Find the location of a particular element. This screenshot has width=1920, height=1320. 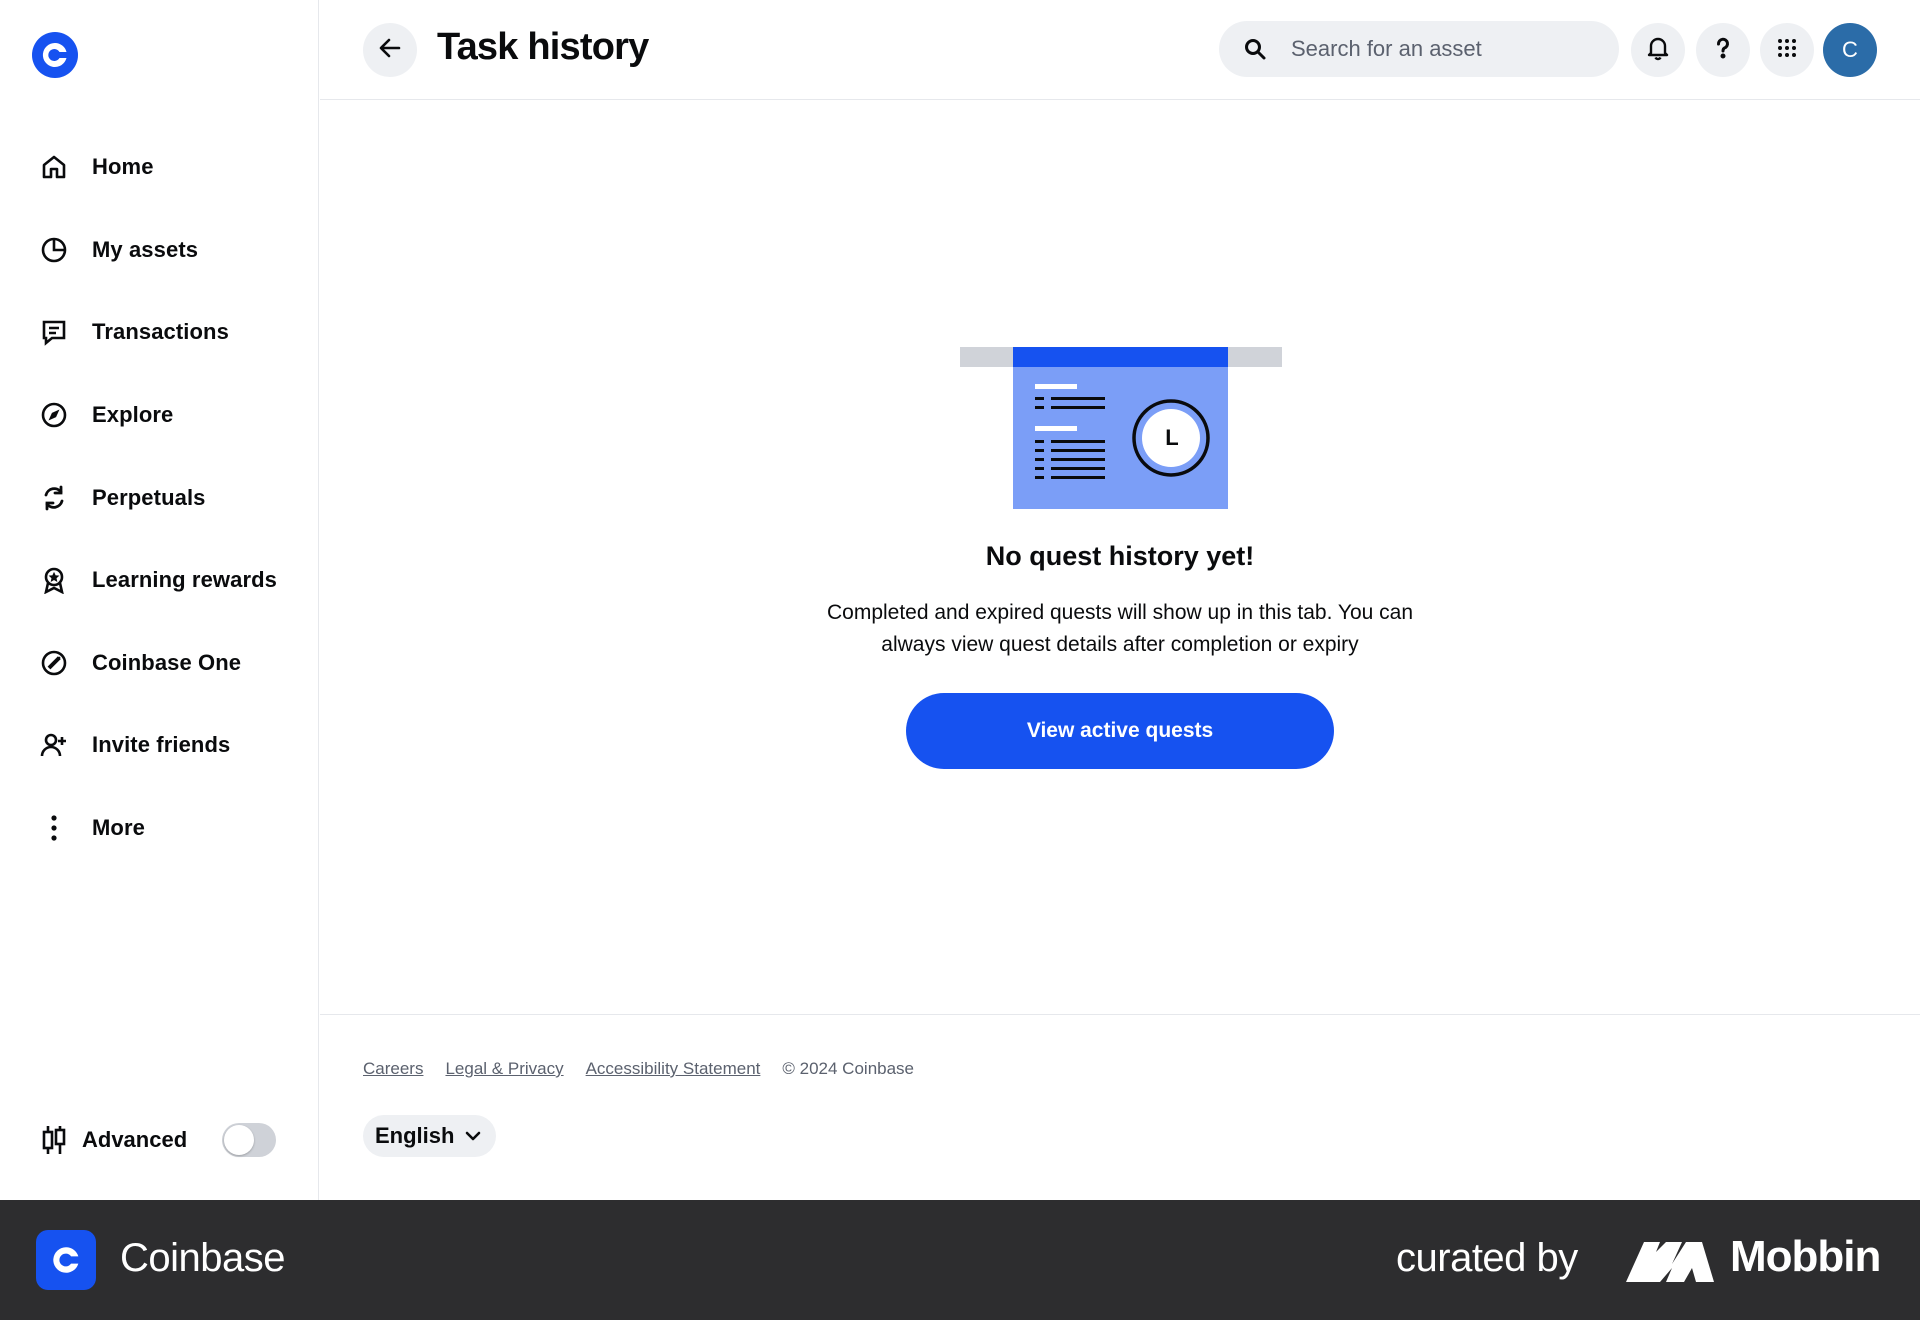

language-label: English is located at coordinates (415, 1135).